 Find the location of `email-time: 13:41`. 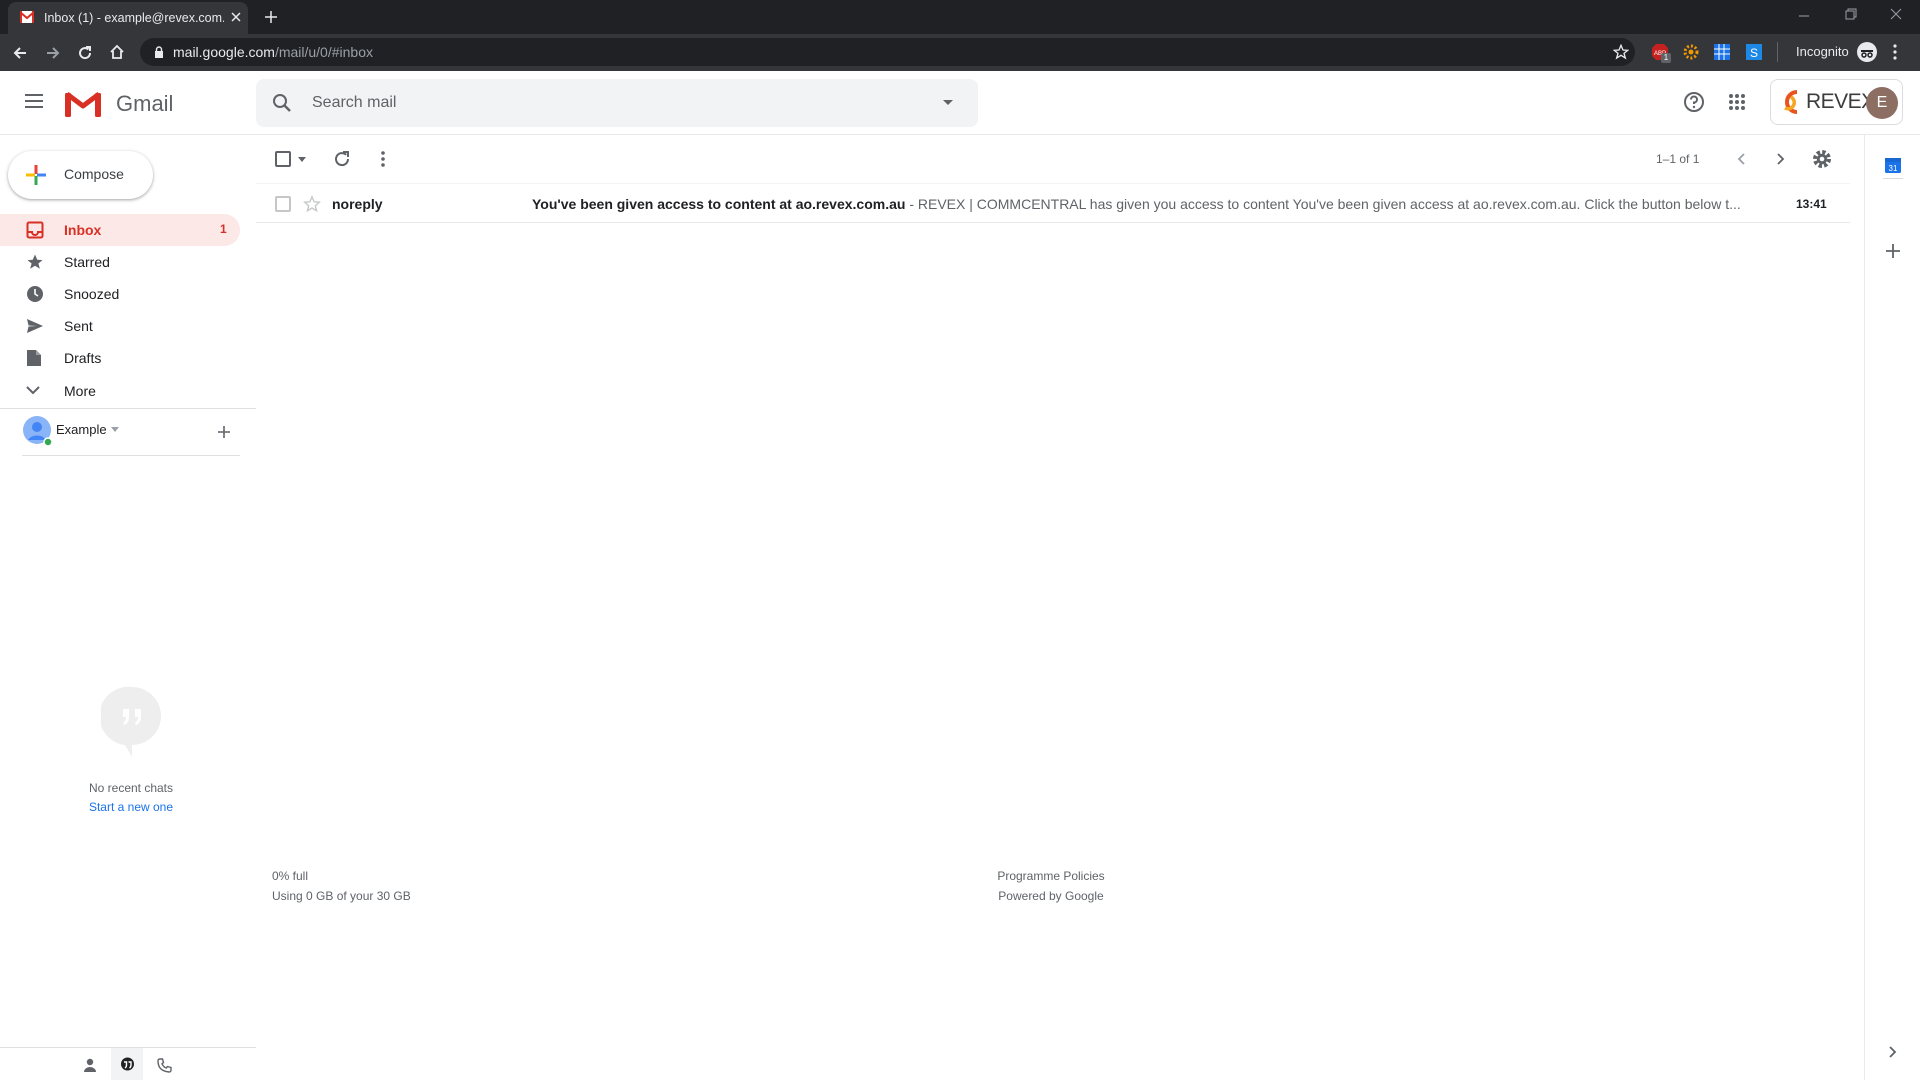

email-time: 13:41 is located at coordinates (1811, 204).